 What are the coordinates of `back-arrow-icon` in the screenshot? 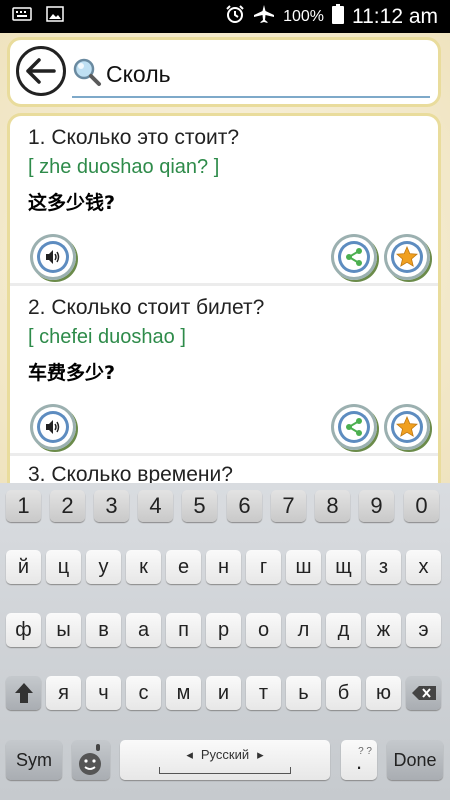 It's located at (41, 71).